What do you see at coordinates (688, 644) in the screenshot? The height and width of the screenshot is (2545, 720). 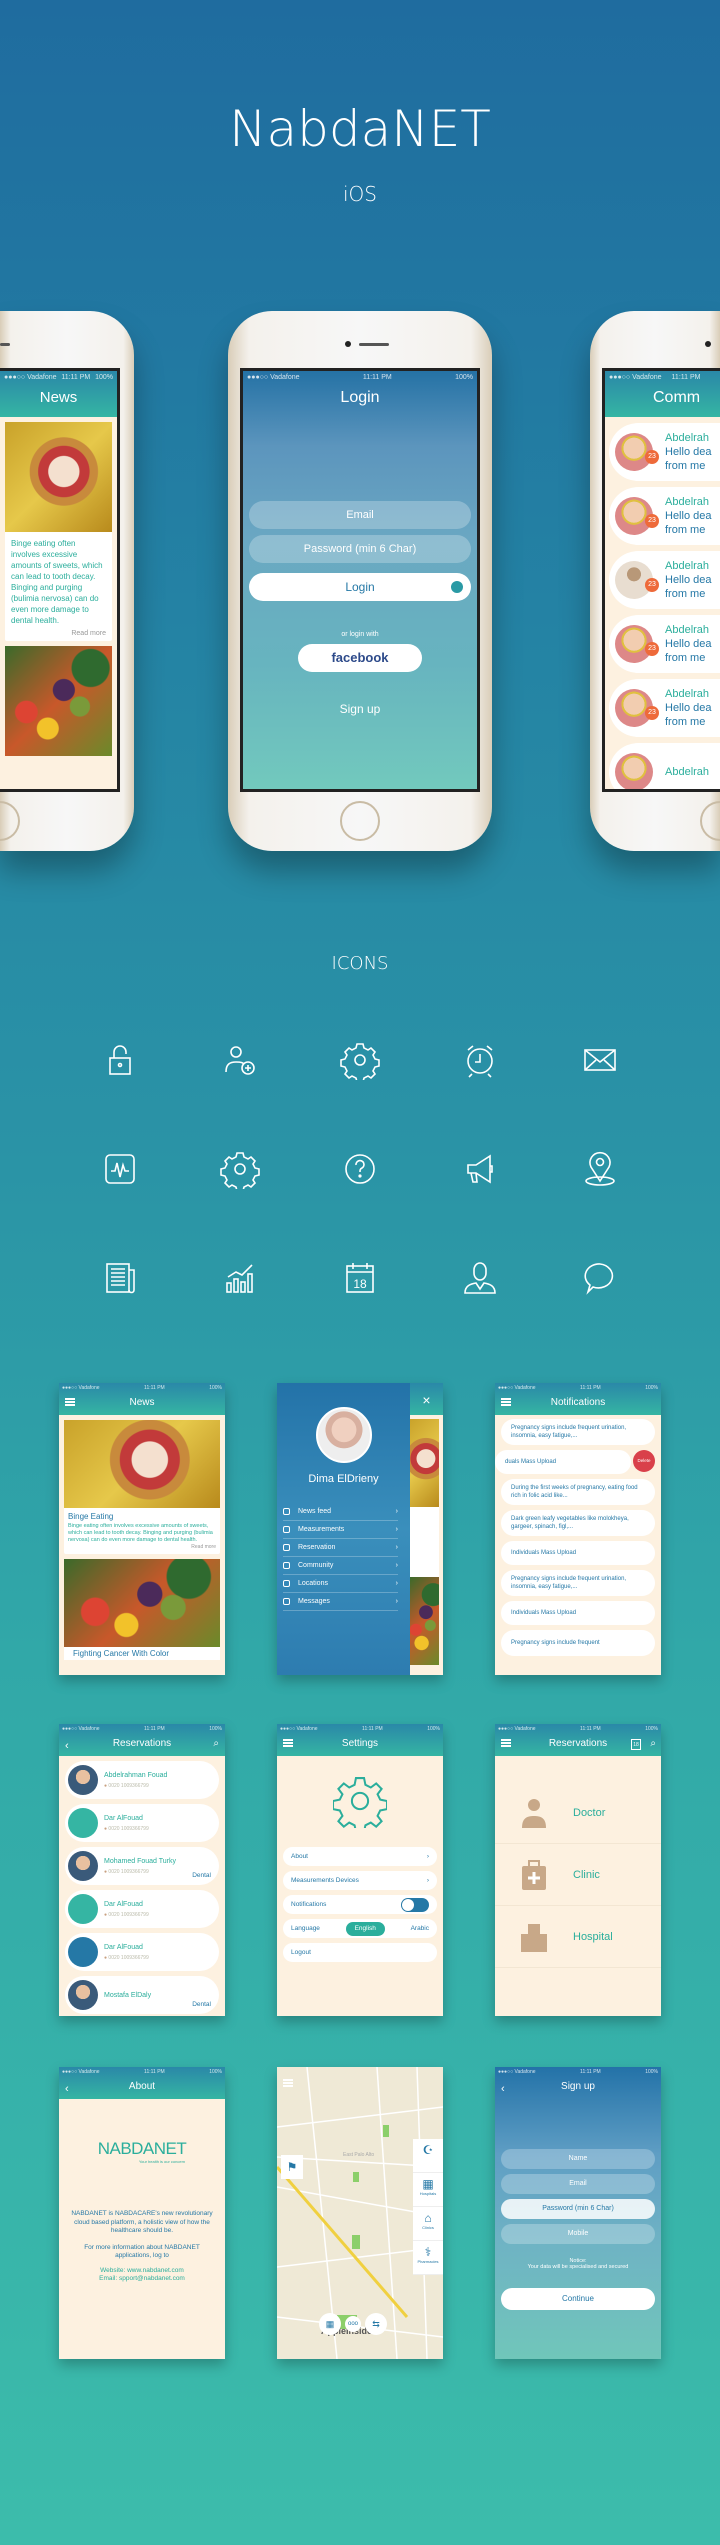 I see `message-preview: Hello dea` at bounding box center [688, 644].